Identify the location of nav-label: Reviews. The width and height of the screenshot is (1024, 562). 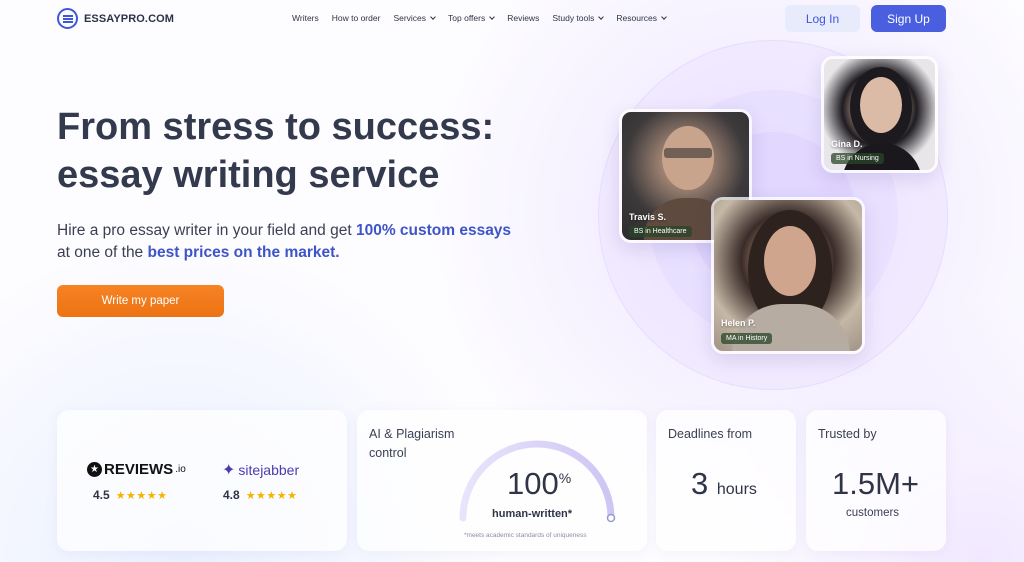
(523, 18).